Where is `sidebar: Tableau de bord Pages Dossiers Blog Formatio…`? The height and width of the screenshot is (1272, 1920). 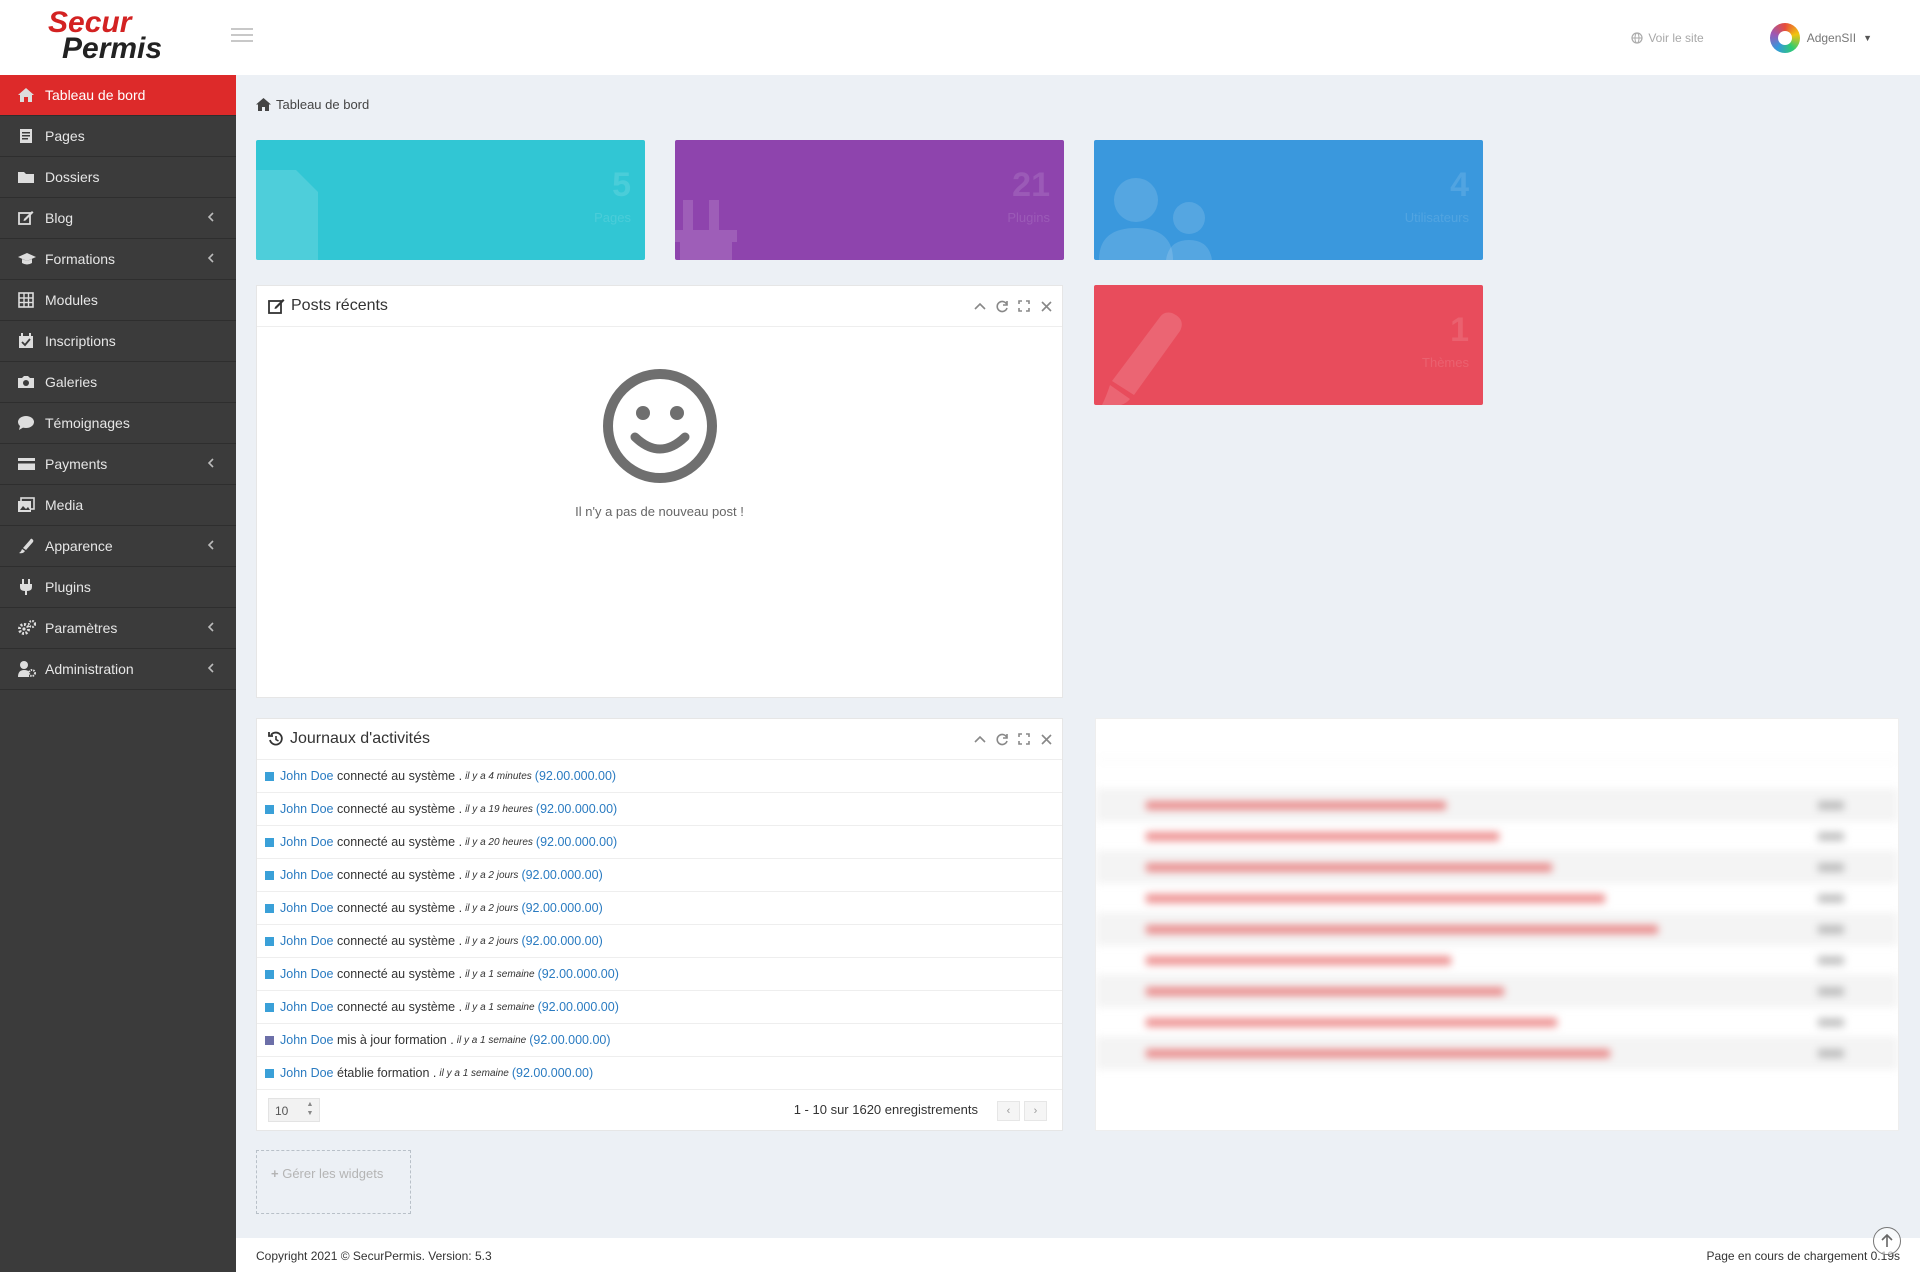 sidebar: Tableau de bord Pages Dossiers Blog Formatio… is located at coordinates (118, 673).